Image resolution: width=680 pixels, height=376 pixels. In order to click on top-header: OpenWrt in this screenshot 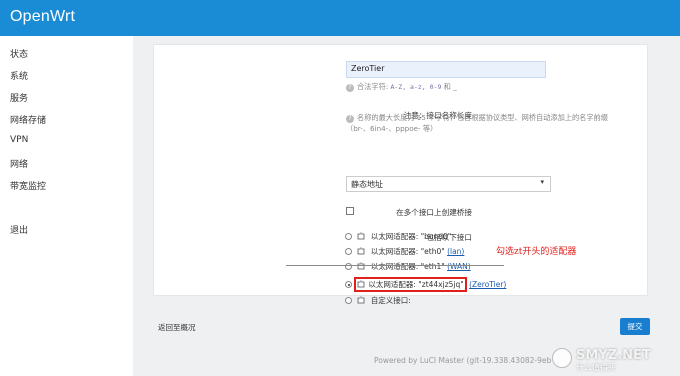, I will do `click(340, 18)`.